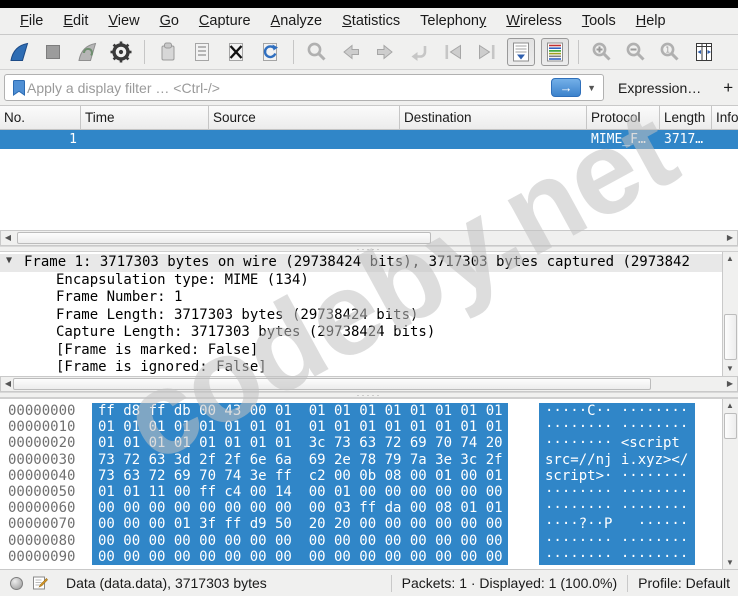 This screenshot has width=738, height=596. I want to click on zoom-in-button, so click(602, 52).